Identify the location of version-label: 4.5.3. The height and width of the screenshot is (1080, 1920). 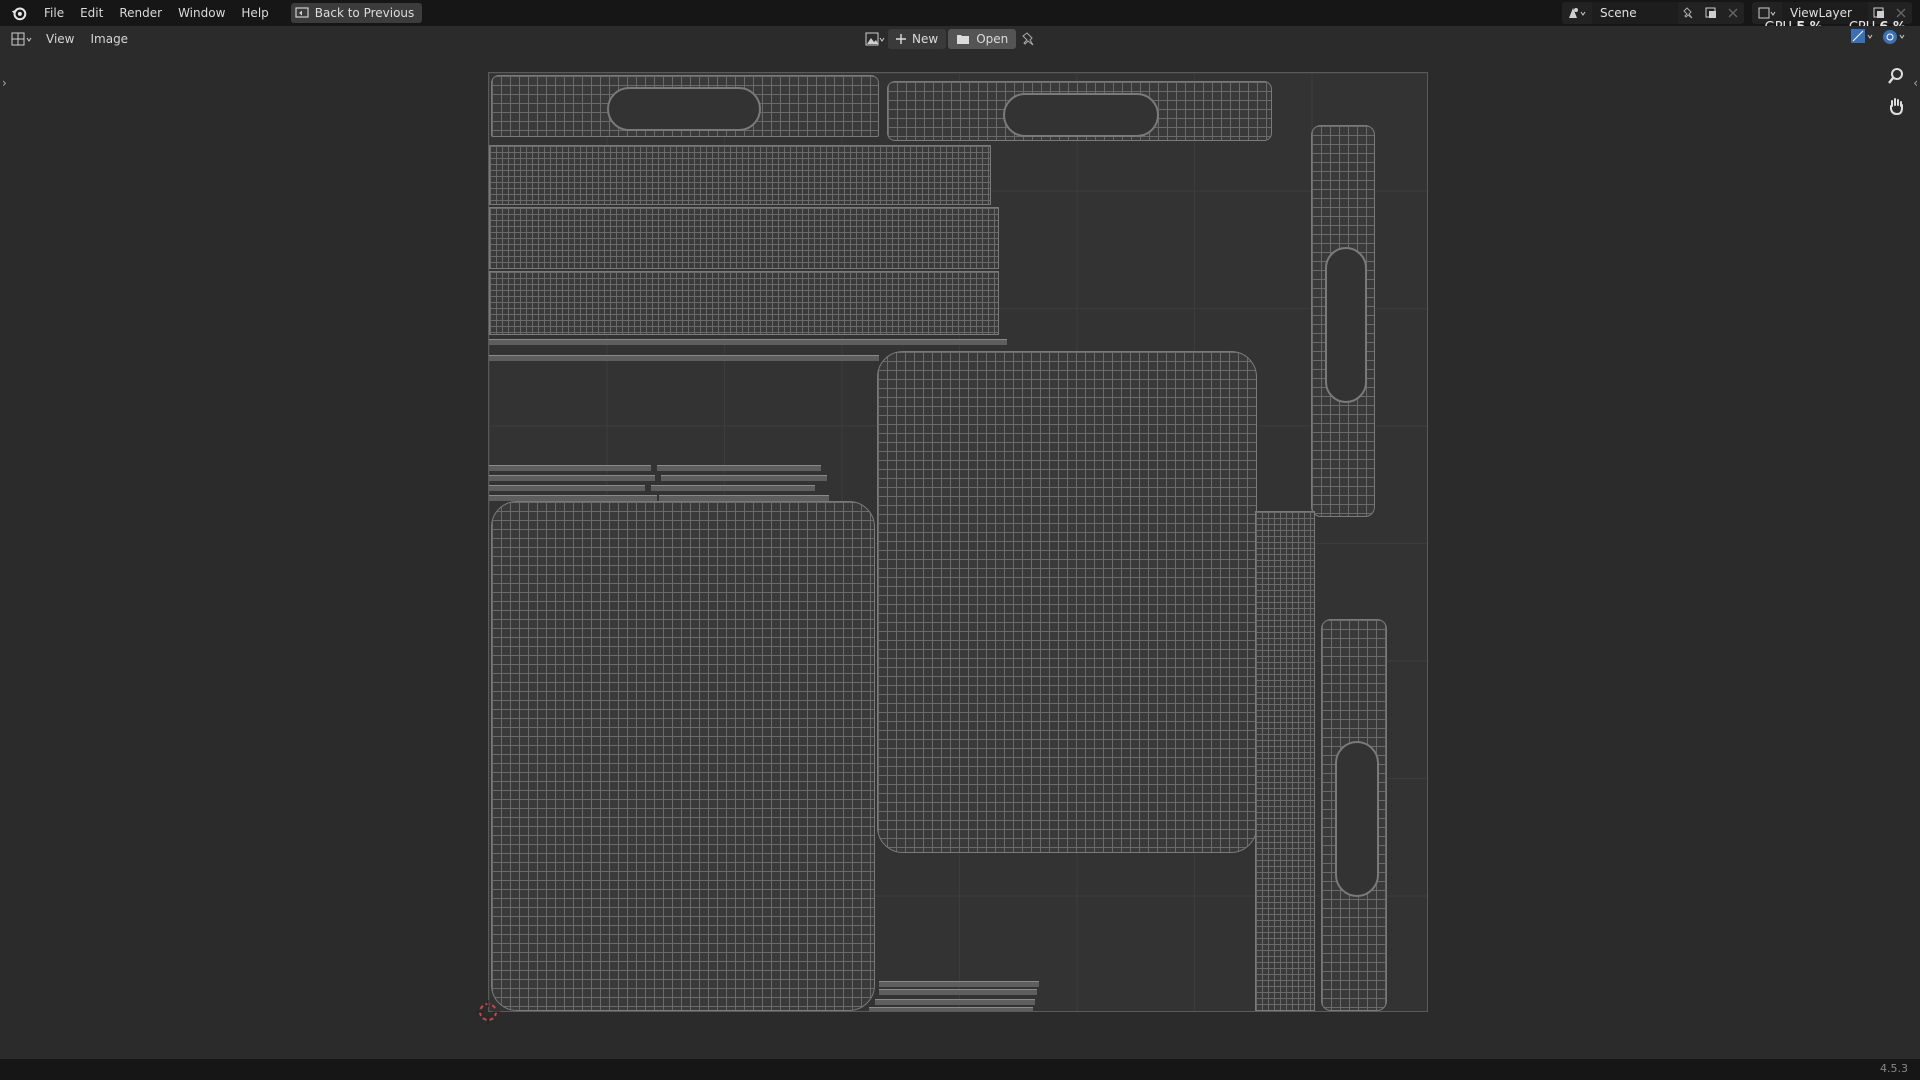
(1894, 1068).